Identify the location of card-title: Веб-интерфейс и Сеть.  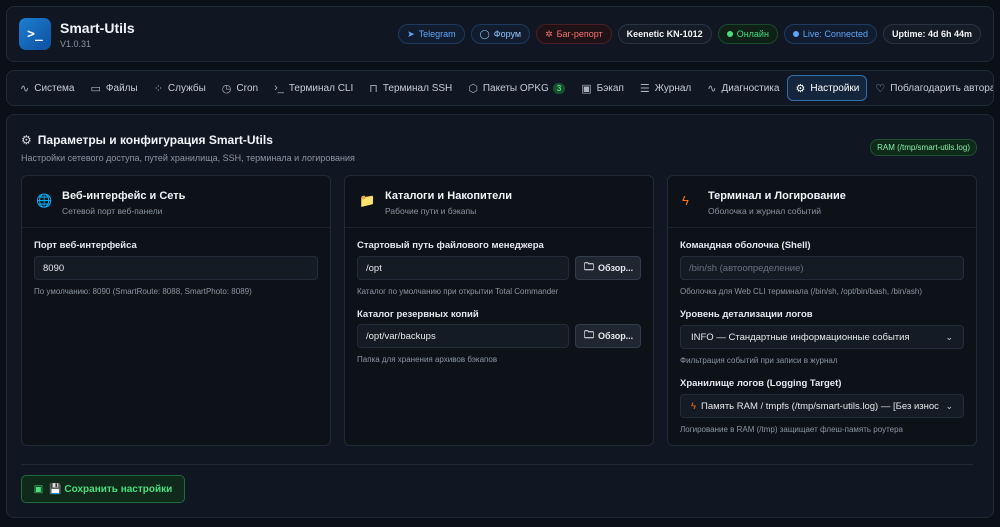
(124, 196).